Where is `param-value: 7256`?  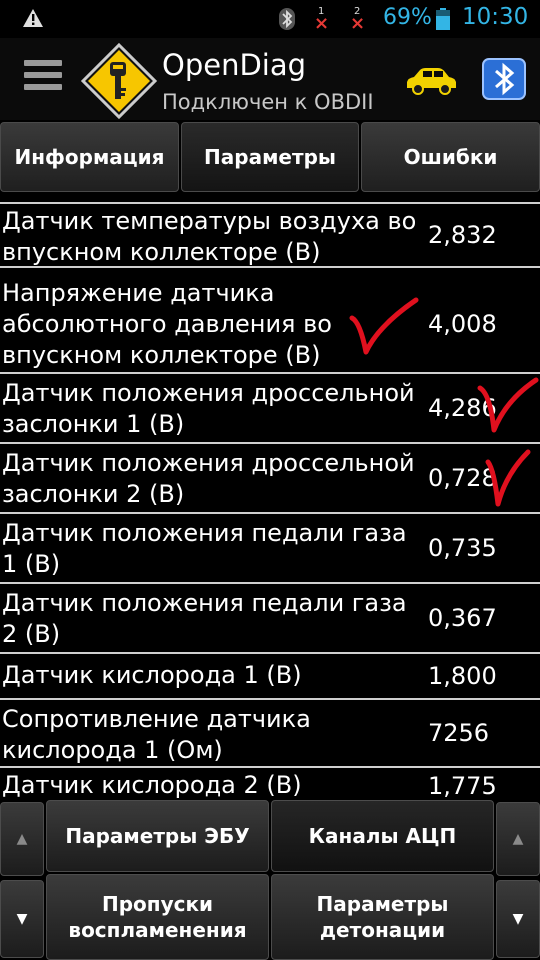
param-value: 7256 is located at coordinates (459, 733).